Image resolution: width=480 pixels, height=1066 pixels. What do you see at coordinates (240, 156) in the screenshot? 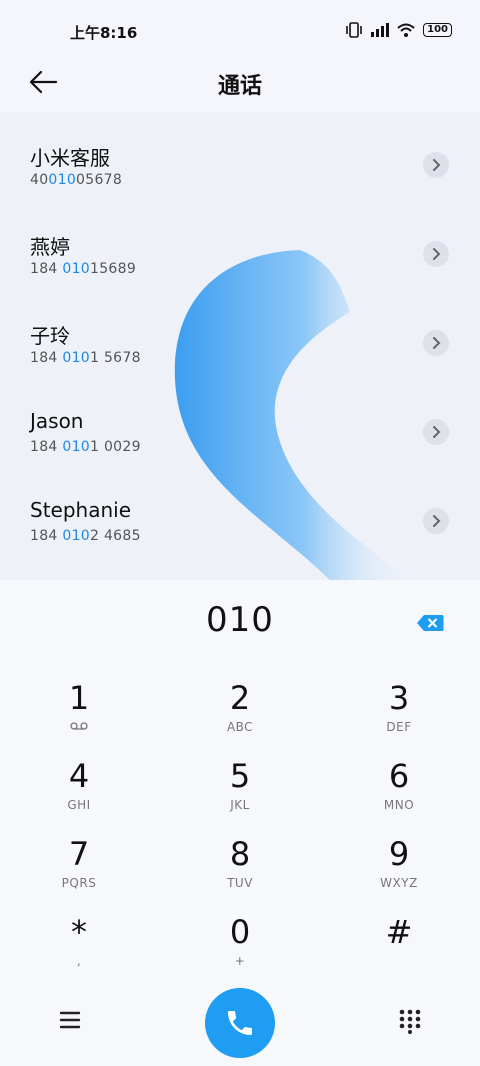
I see `contact-item: 小米客服 4001005678` at bounding box center [240, 156].